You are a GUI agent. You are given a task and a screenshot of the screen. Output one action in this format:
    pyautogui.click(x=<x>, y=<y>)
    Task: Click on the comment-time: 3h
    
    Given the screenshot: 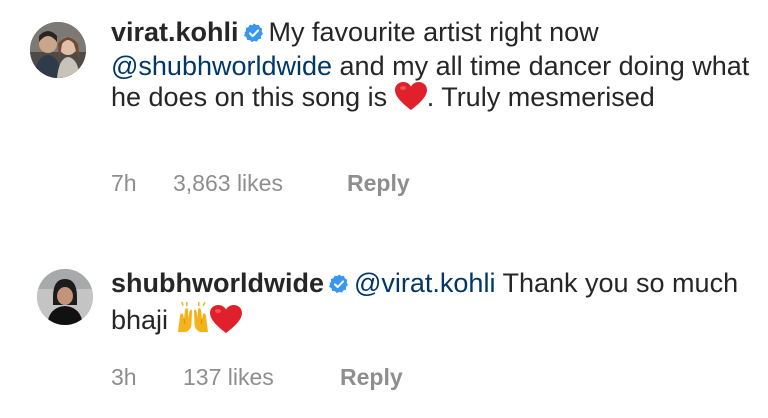 What is the action you would take?
    pyautogui.click(x=124, y=377)
    